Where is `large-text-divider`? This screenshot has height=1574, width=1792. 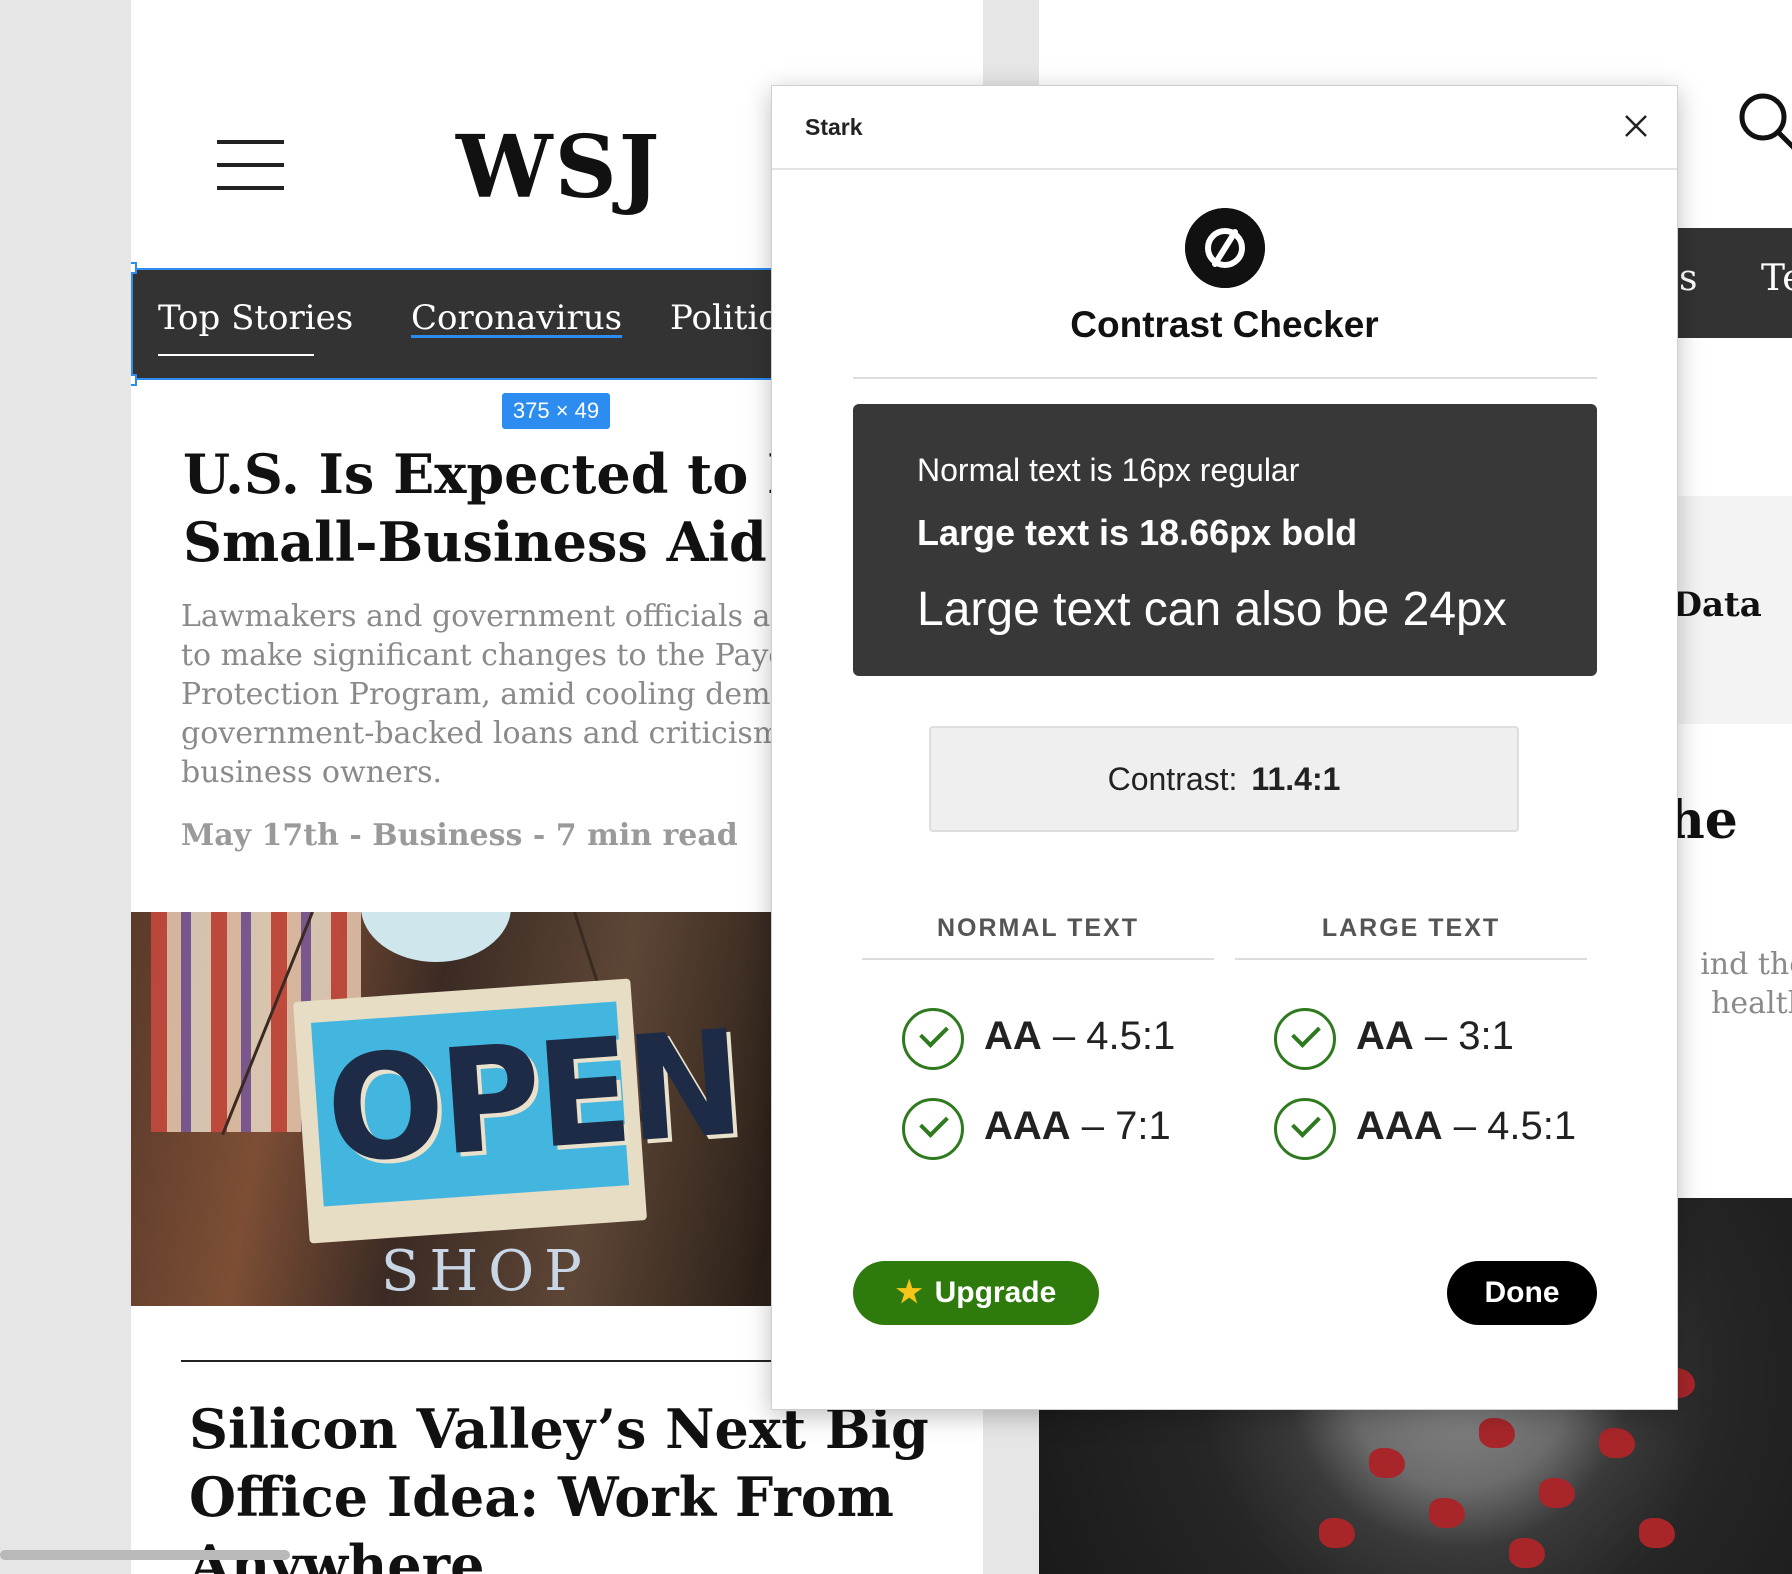 large-text-divider is located at coordinates (1411, 959).